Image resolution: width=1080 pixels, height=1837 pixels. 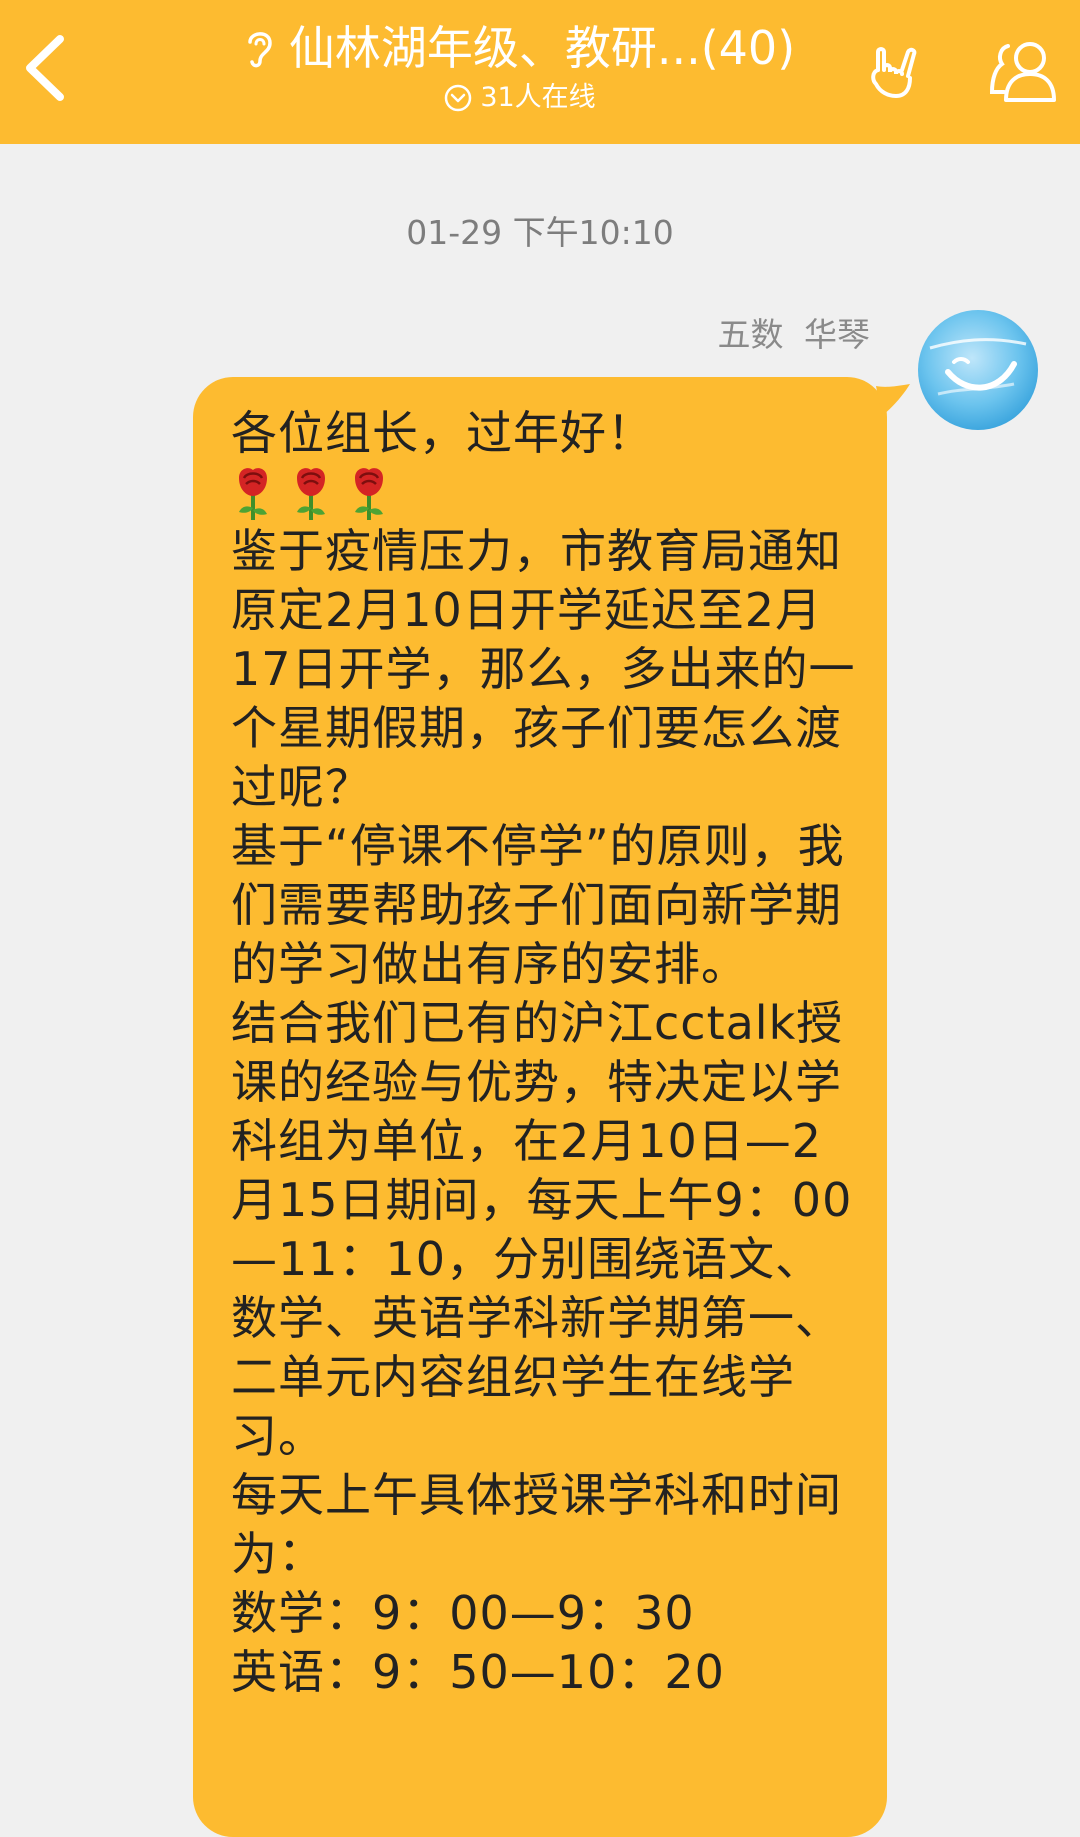 I want to click on group-members-icon, so click(x=1022, y=72).